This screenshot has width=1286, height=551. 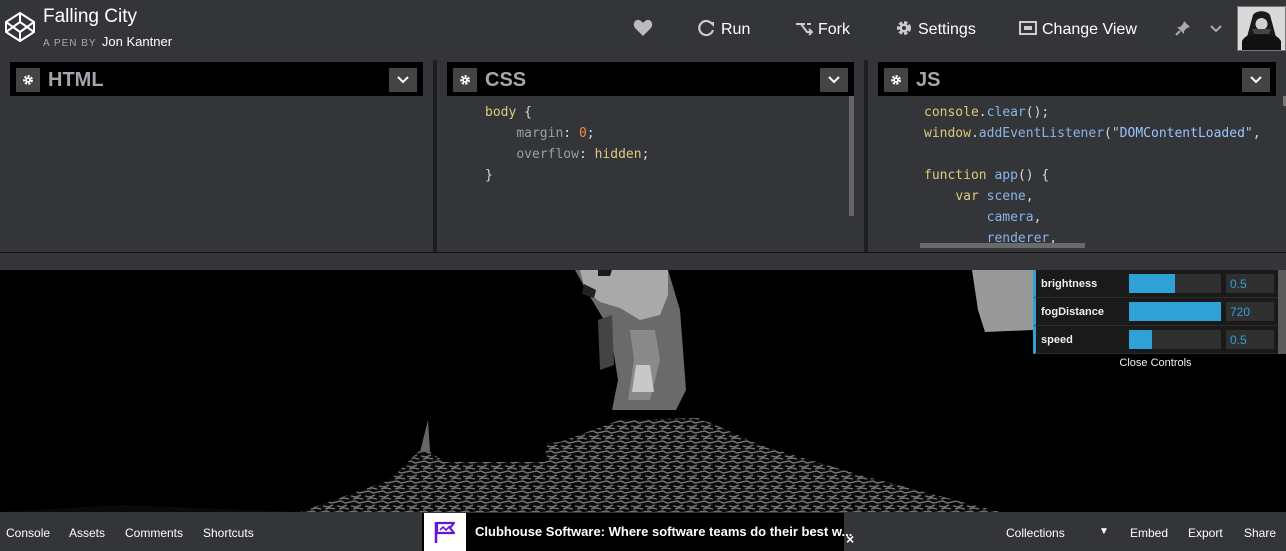 I want to click on run-label: Run, so click(x=736, y=29).